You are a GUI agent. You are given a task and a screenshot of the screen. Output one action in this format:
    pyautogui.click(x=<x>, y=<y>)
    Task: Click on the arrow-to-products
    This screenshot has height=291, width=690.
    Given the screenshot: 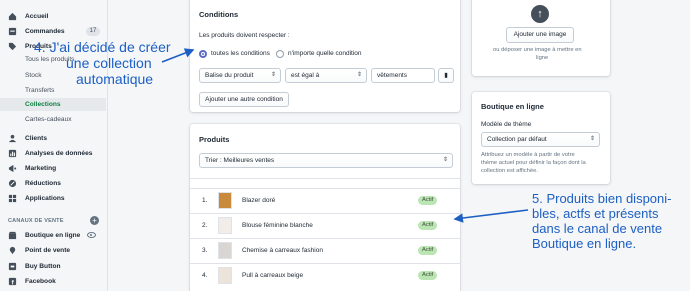 What is the action you would take?
    pyautogui.click(x=491, y=216)
    